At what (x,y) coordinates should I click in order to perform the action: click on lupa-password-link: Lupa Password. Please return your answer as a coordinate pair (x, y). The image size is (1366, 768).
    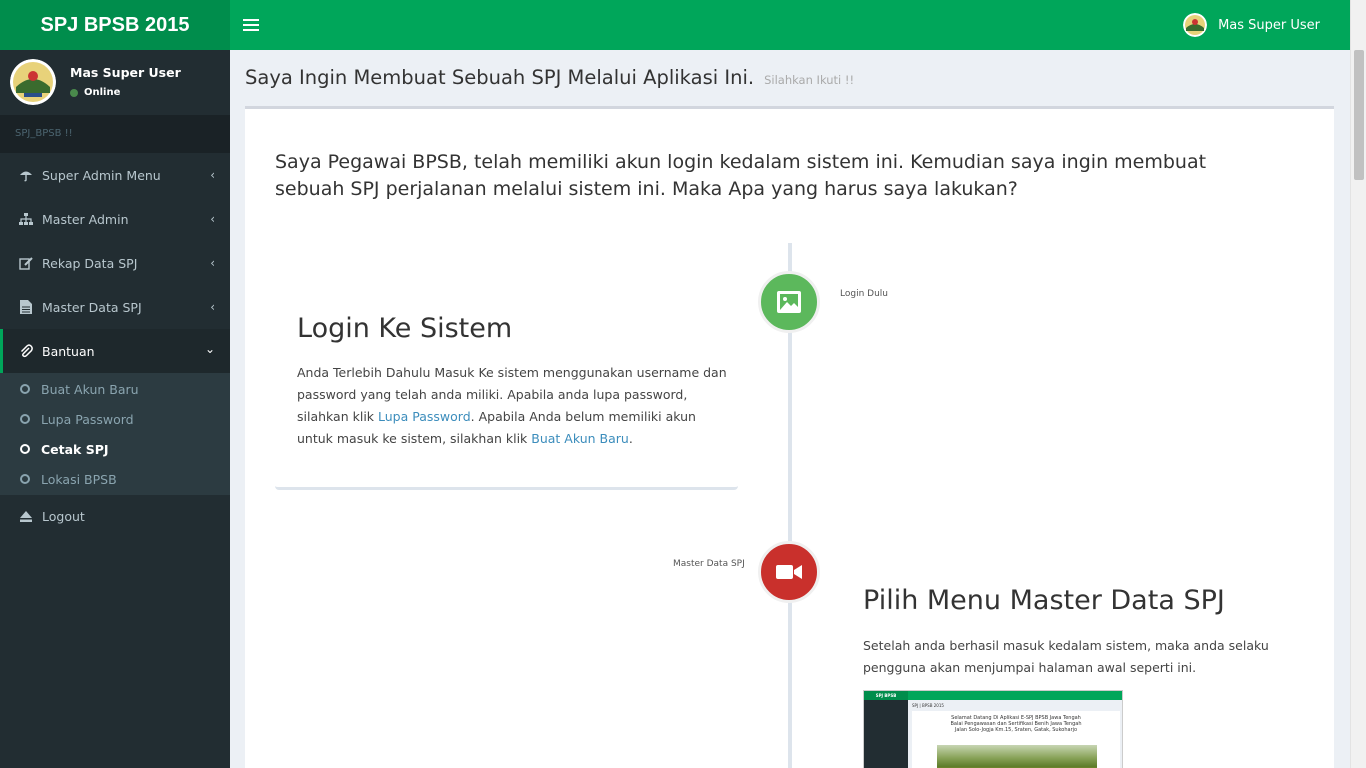
    Looking at the image, I should click on (424, 416).